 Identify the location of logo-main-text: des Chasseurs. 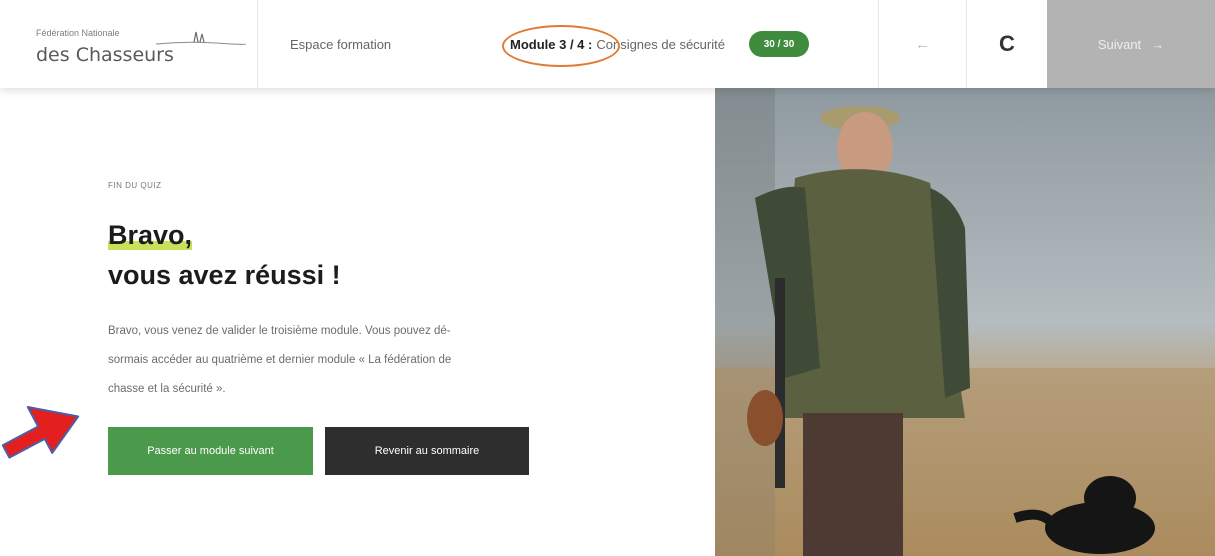
(105, 55).